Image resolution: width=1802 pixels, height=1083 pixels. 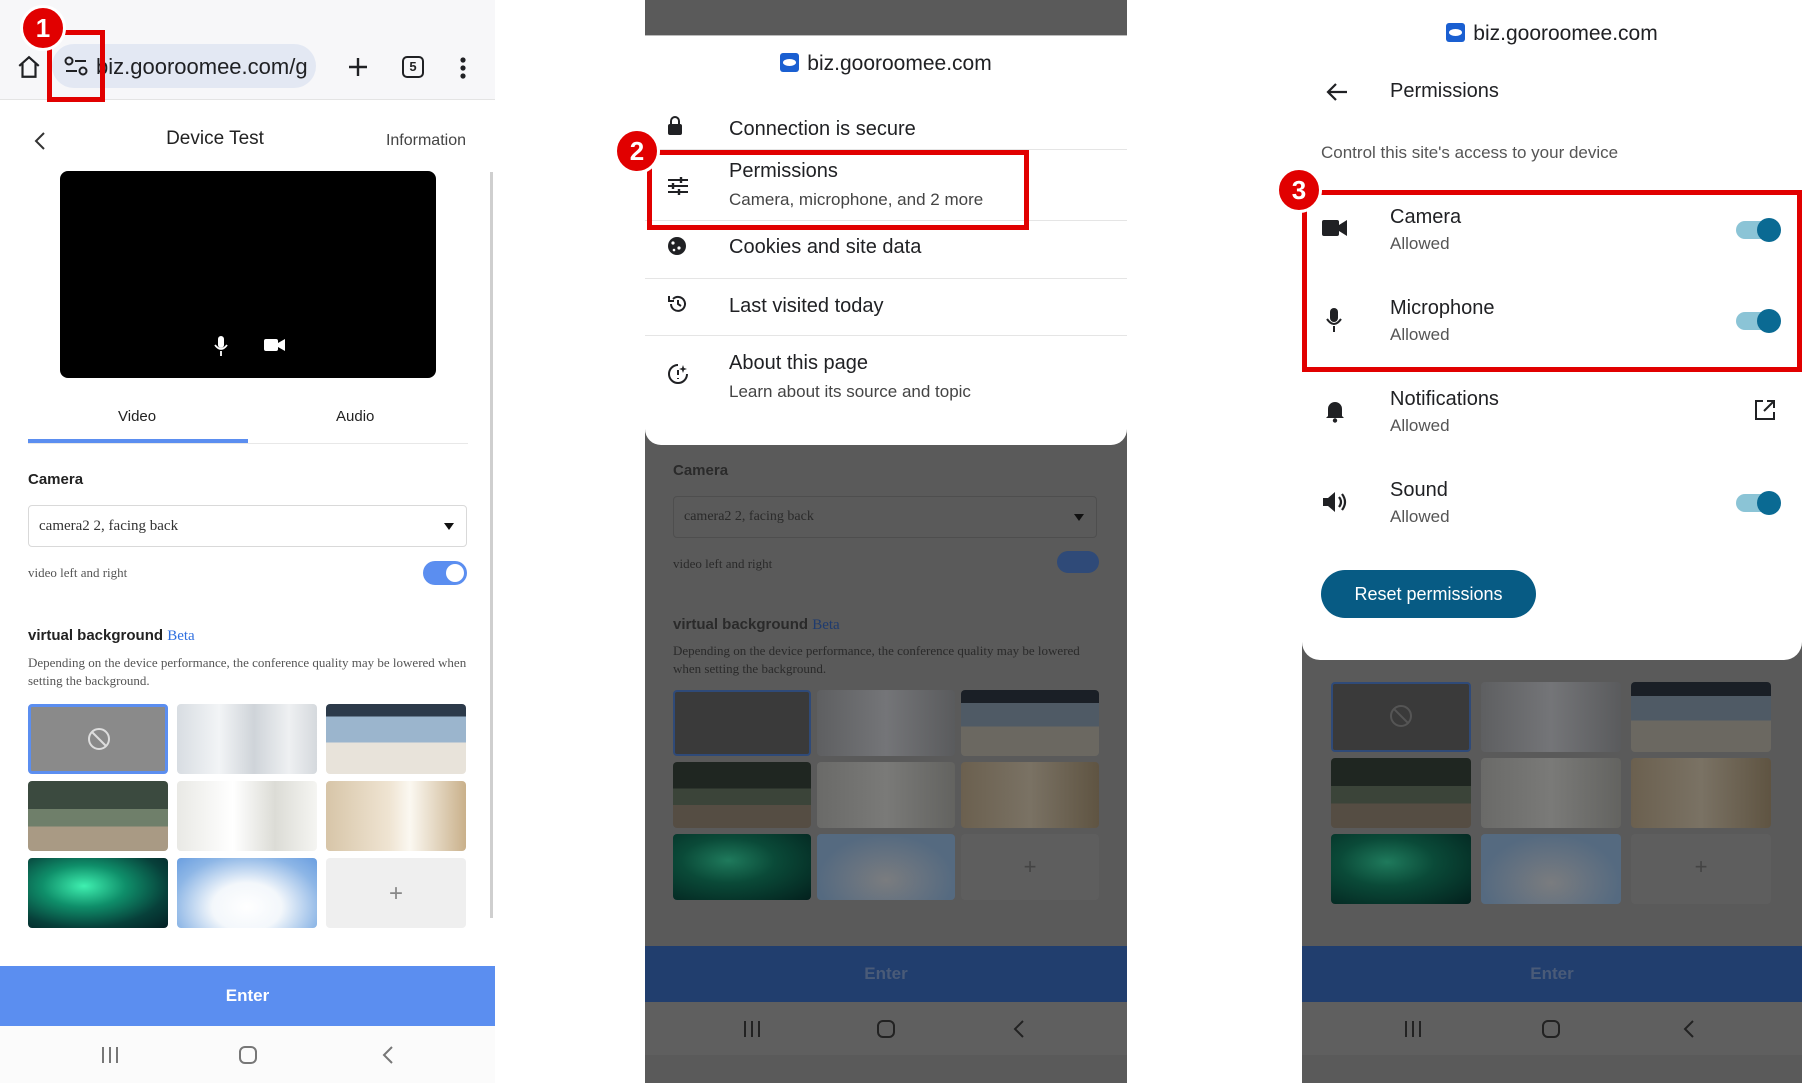 What do you see at coordinates (756, 624) in the screenshot?
I see `dim-vb-title: virtual background Beta` at bounding box center [756, 624].